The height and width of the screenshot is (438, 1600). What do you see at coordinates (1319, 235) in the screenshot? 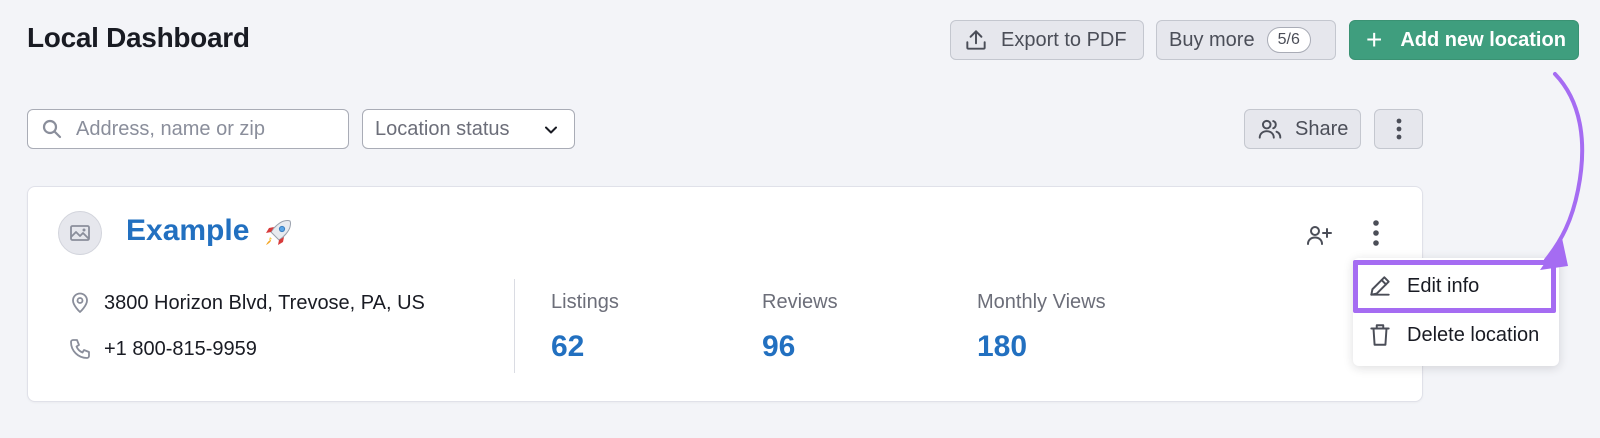
I see `add-user-icon` at bounding box center [1319, 235].